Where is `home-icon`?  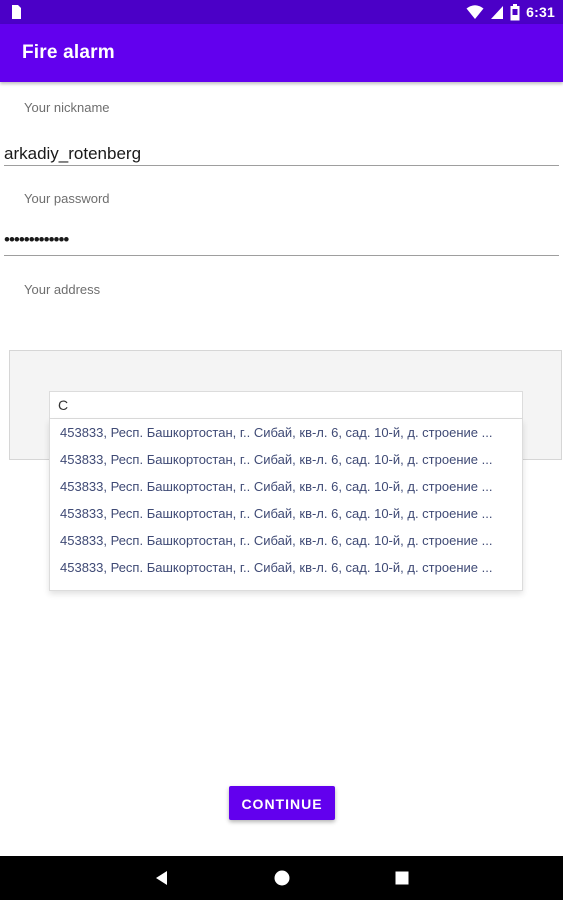
home-icon is located at coordinates (282, 878).